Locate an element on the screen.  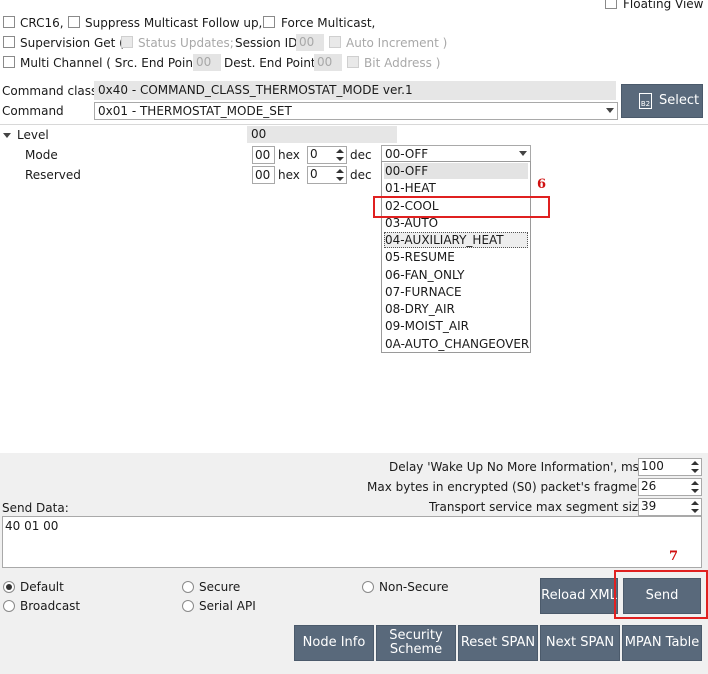
level-label: Level is located at coordinates (33, 135).